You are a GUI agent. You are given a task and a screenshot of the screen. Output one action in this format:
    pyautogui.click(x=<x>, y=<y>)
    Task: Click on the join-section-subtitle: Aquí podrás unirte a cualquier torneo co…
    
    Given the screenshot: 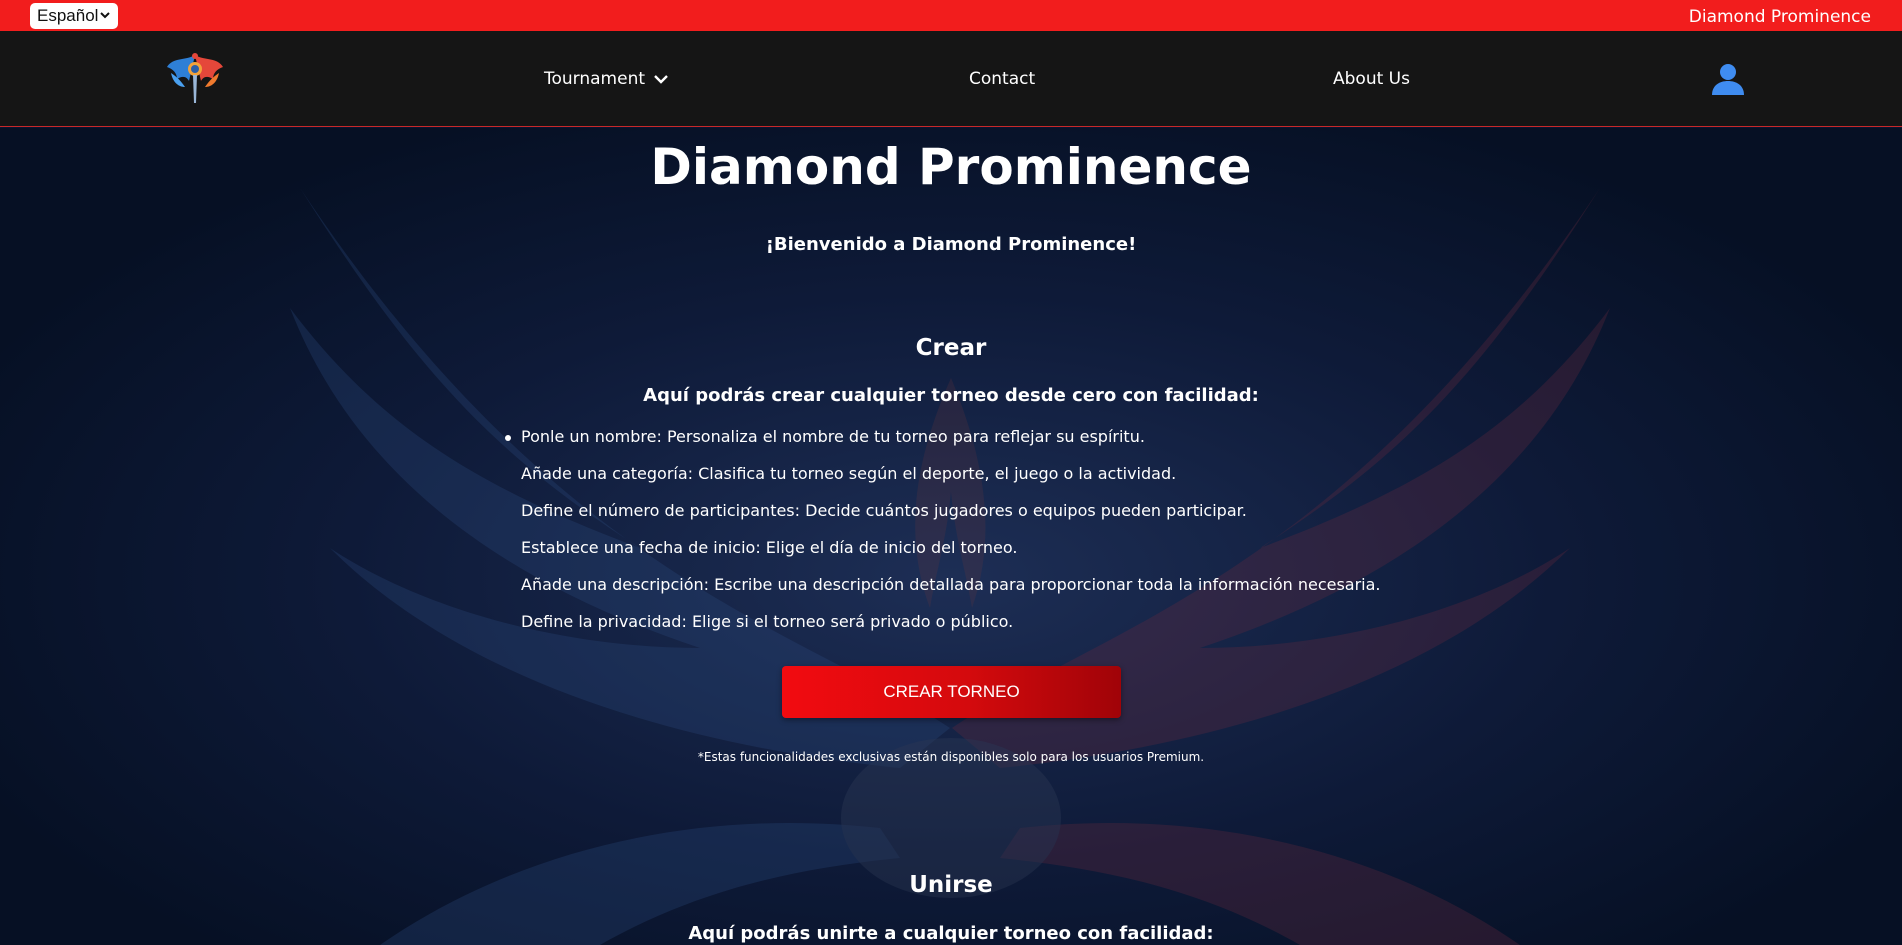 What is the action you would take?
    pyautogui.click(x=951, y=933)
    